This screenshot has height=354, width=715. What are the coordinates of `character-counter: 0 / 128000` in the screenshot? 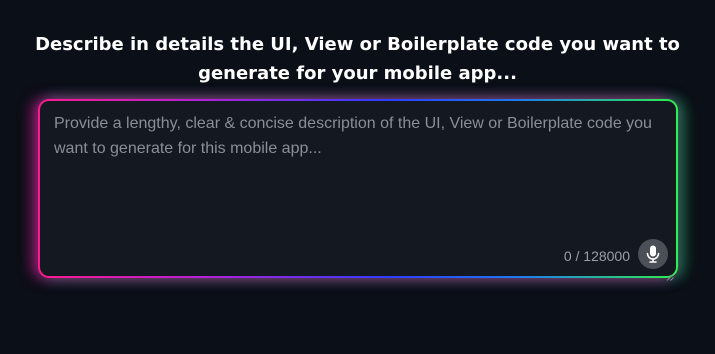 It's located at (596, 256).